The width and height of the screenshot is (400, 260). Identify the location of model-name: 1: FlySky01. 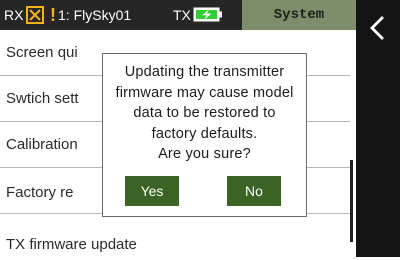
(95, 15).